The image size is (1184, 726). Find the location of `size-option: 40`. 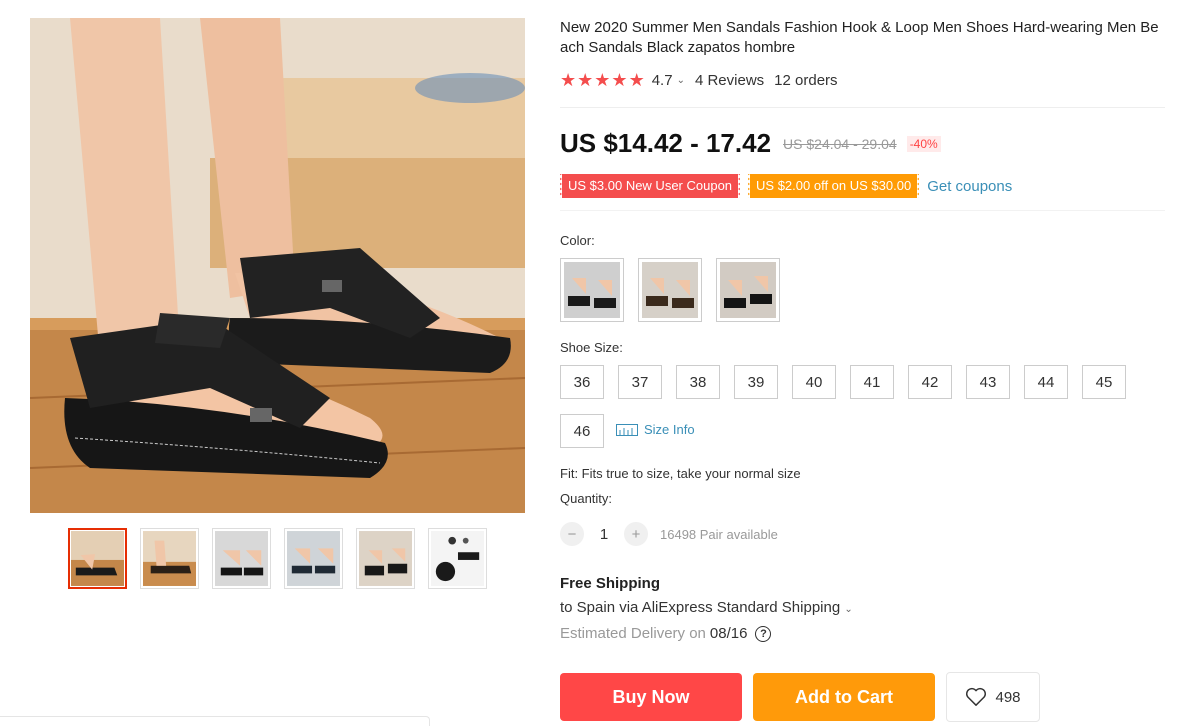

size-option: 40 is located at coordinates (814, 382).